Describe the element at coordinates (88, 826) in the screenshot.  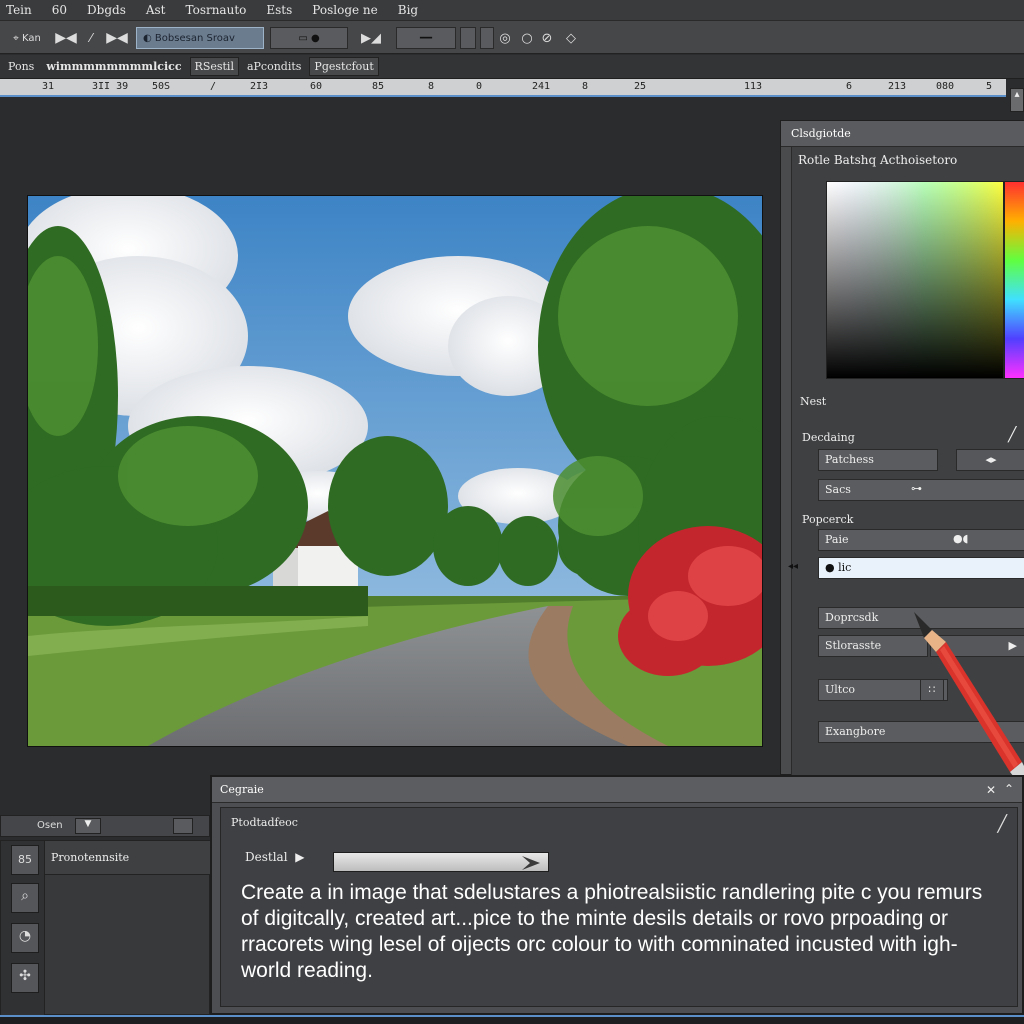
I see `dock-dropdown-icon: ▼` at that location.